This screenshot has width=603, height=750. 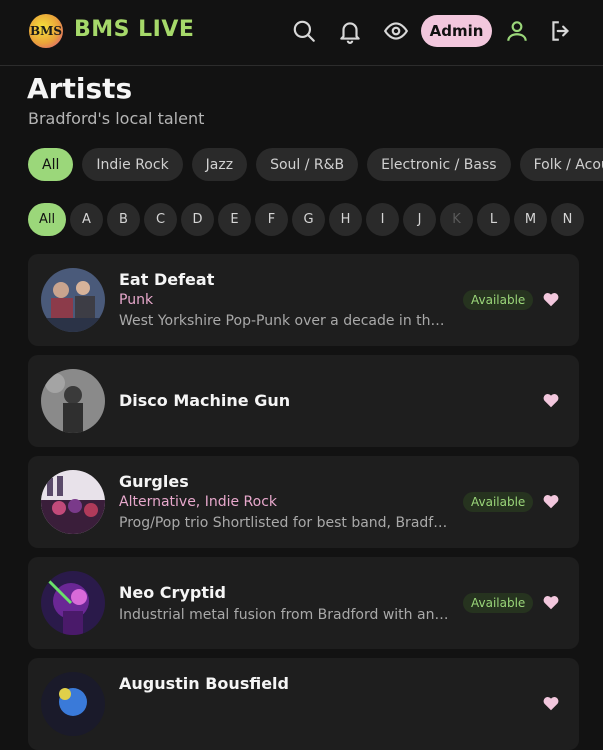 What do you see at coordinates (419, 219) in the screenshot?
I see `letter-chip-j: J` at bounding box center [419, 219].